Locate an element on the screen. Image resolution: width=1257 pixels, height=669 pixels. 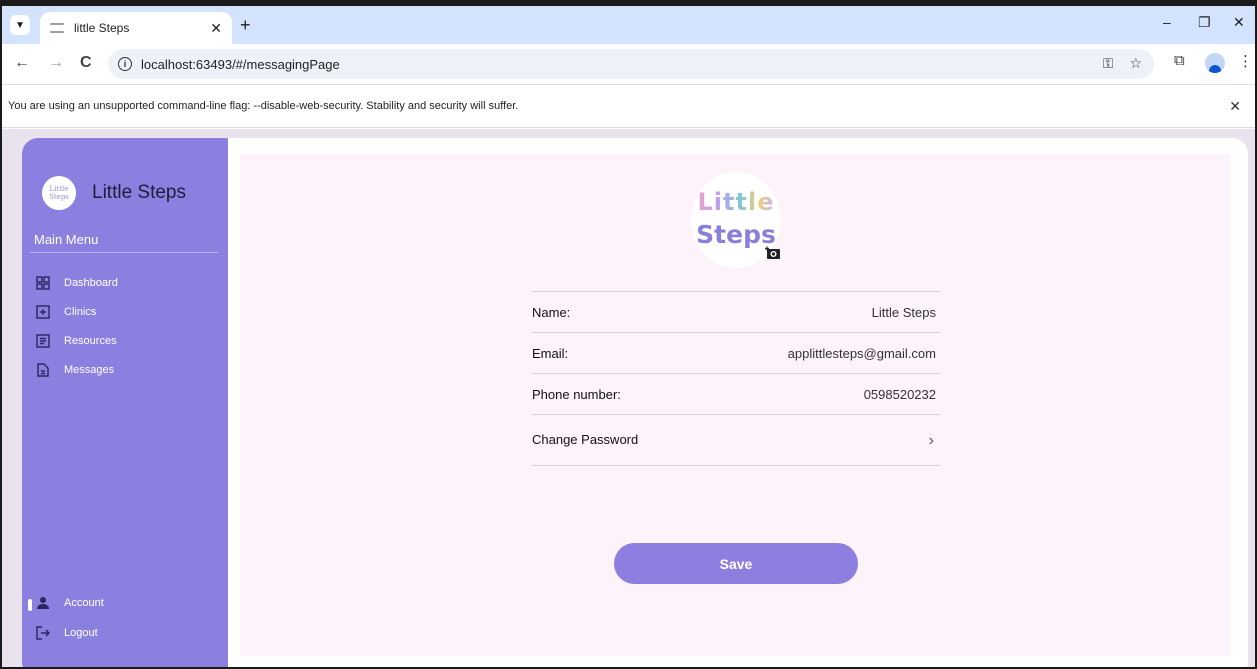
infobar-close-button: ✕ is located at coordinates (1235, 106).